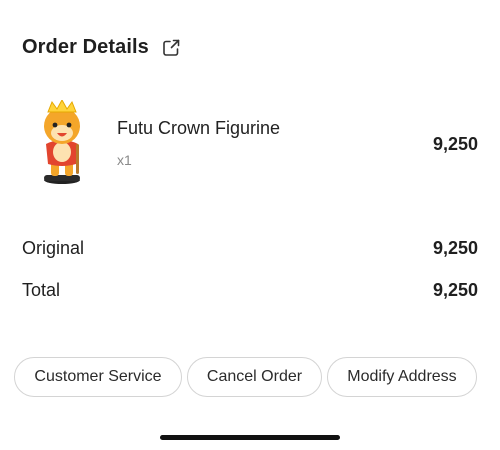 This screenshot has width=500, height=450. Describe the element at coordinates (124, 160) in the screenshot. I see `product-quantity: x1` at that location.